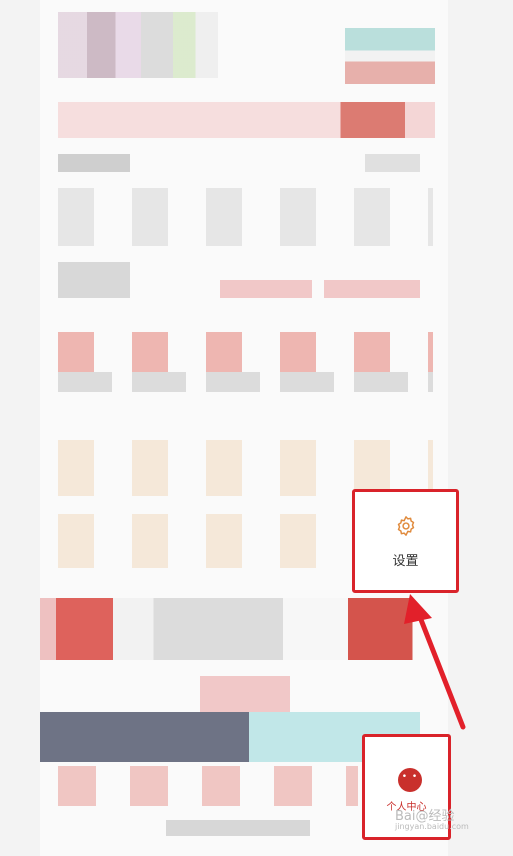  Describe the element at coordinates (435, 662) in the screenshot. I see `arrow-icon` at that location.